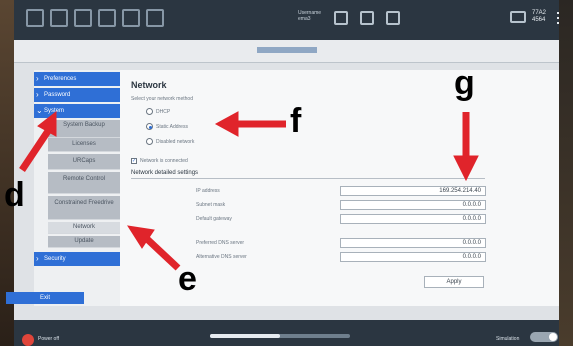  I want to click on power-icon, so click(28, 340).